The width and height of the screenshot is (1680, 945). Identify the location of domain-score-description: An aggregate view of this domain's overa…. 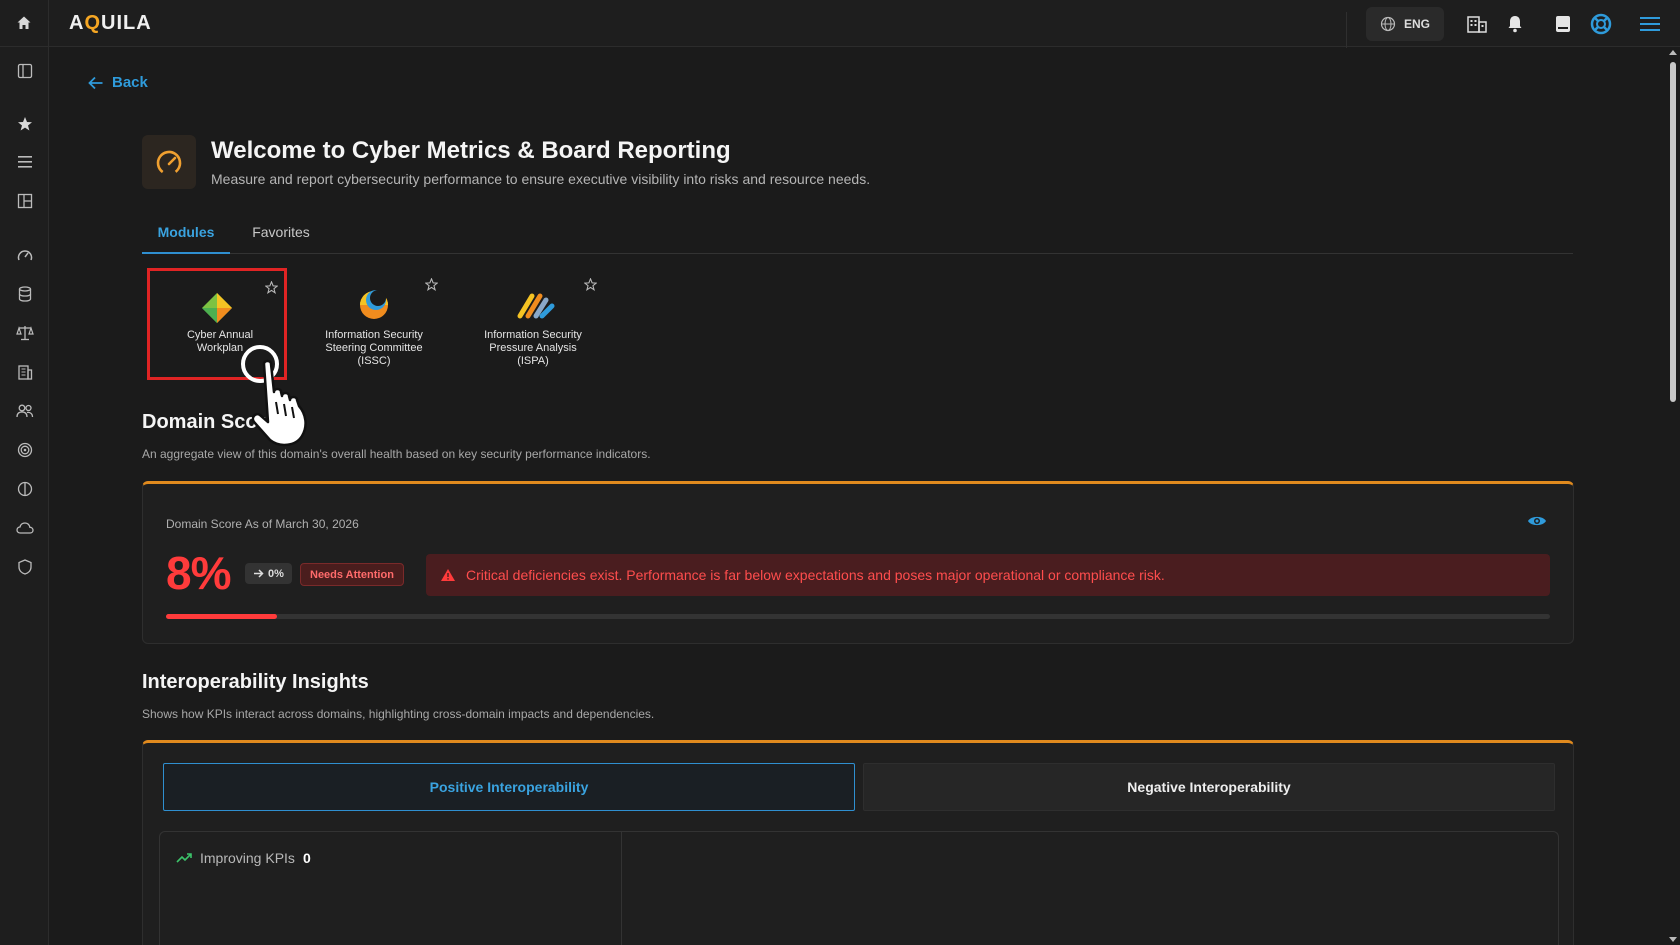
(396, 454).